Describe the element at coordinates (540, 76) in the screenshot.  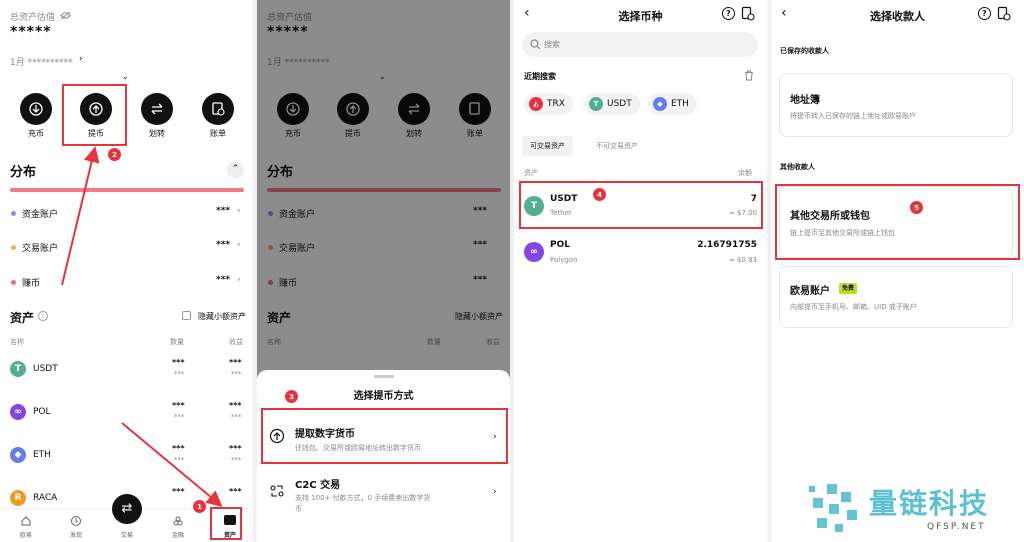
I see `recent-search-label: 近期搜索` at that location.